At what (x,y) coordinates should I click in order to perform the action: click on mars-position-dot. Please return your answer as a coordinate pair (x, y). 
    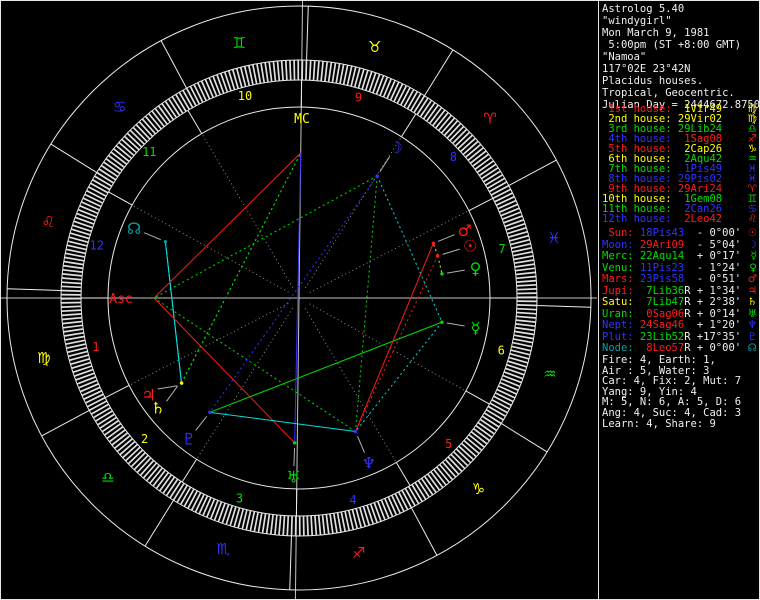
    Looking at the image, I should click on (433, 243).